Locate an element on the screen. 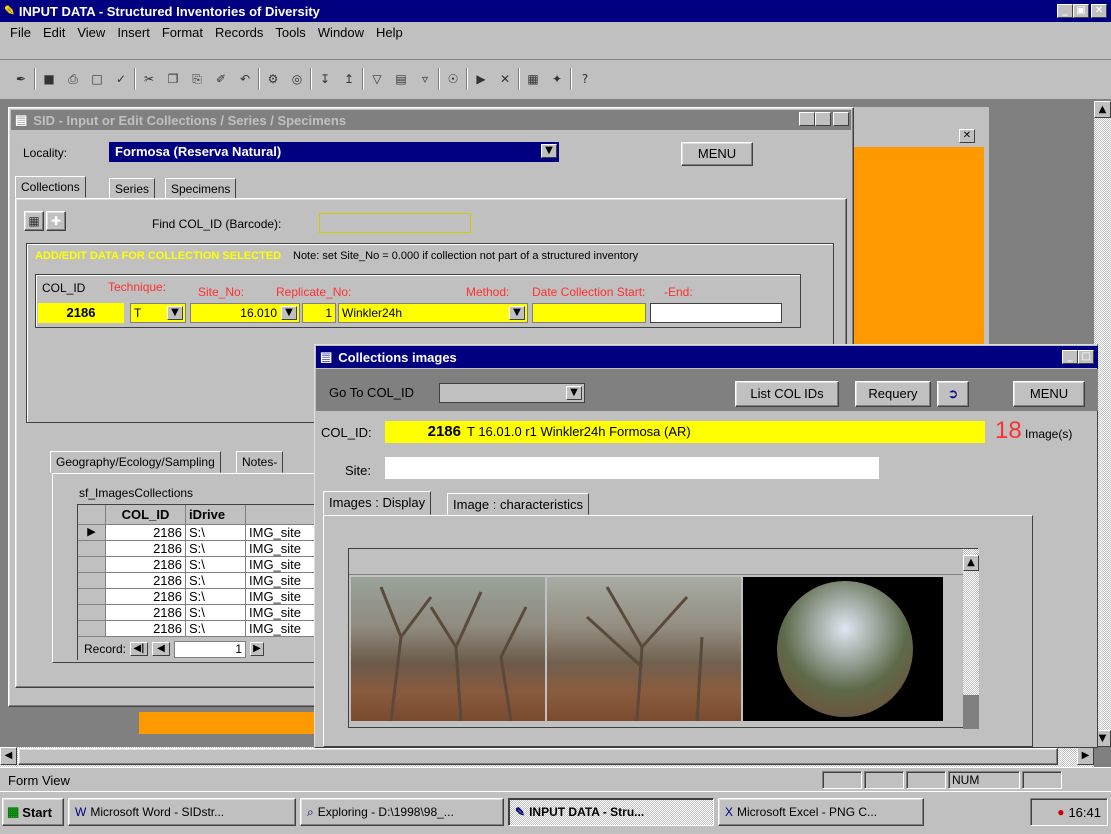 The image size is (1111, 834). menu-item-view: View is located at coordinates (91, 32).